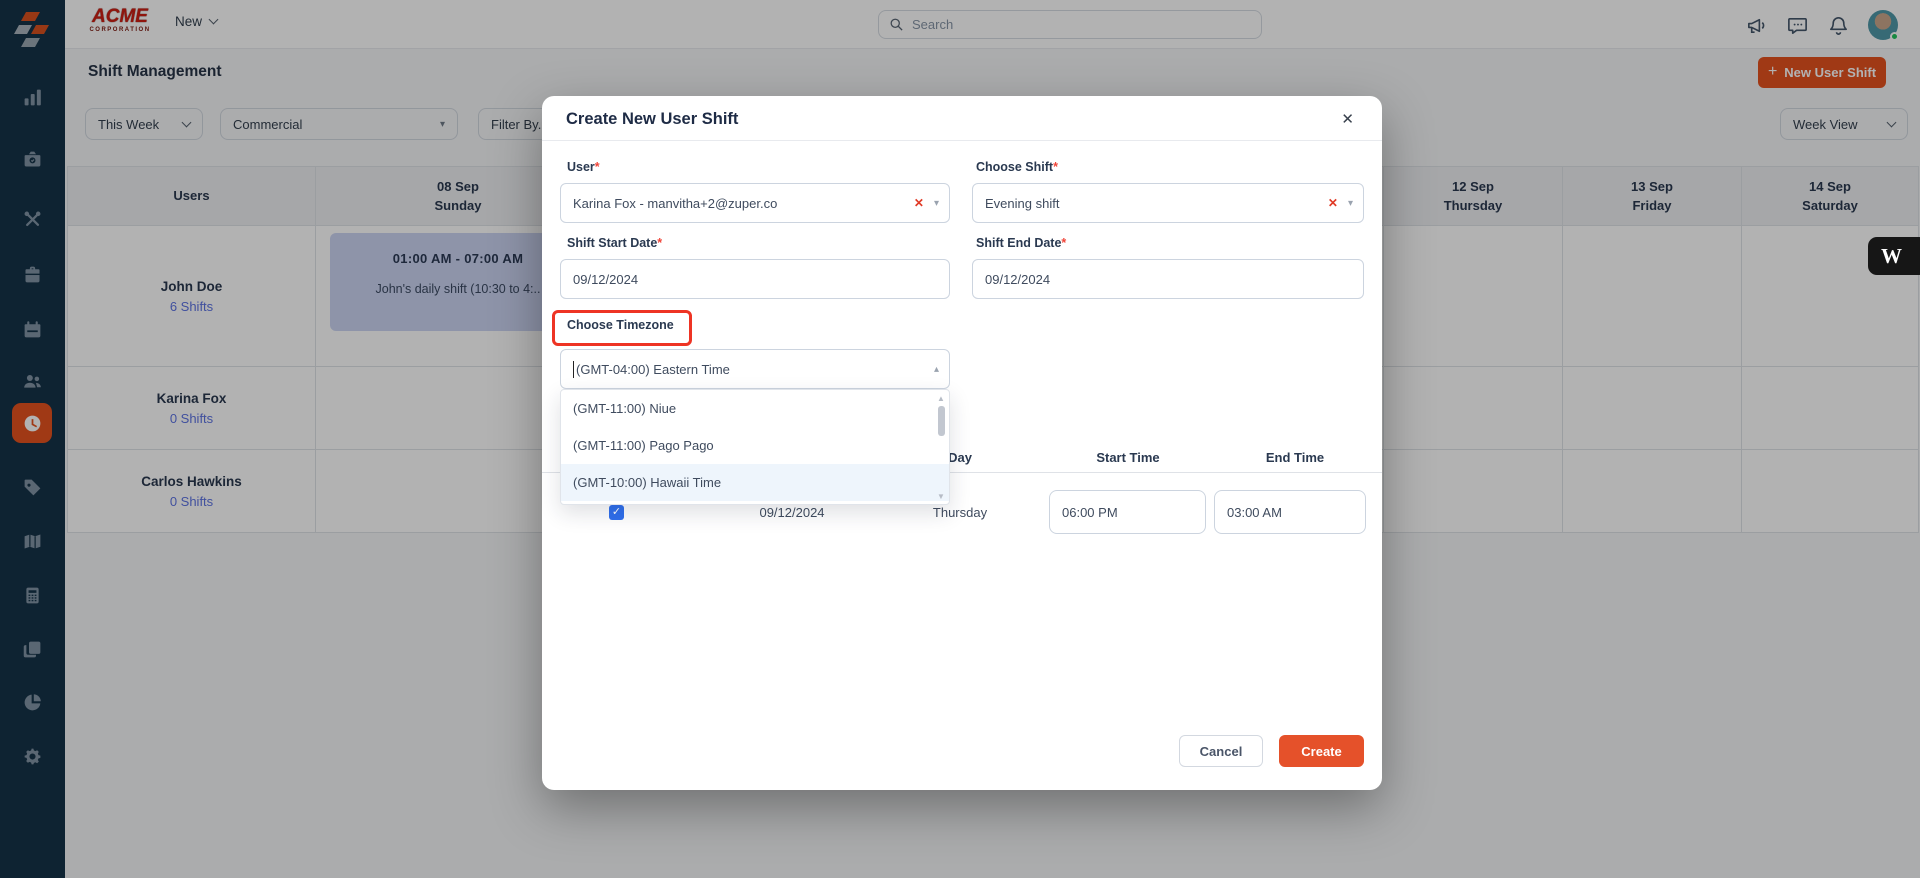 This screenshot has height=878, width=1920. What do you see at coordinates (1168, 203) in the screenshot?
I see `choose-shift-select: Evening shift ✕ ▾` at bounding box center [1168, 203].